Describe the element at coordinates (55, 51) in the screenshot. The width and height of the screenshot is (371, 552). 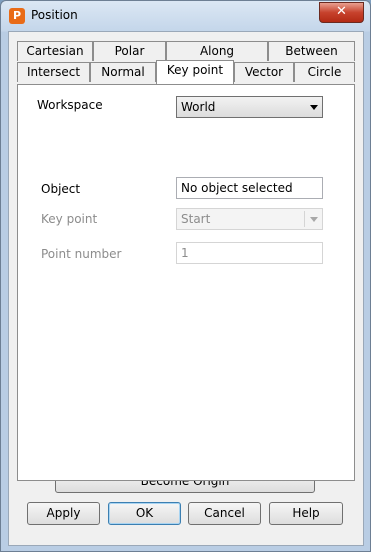
I see `tab-cartesian: Cartesian` at that location.